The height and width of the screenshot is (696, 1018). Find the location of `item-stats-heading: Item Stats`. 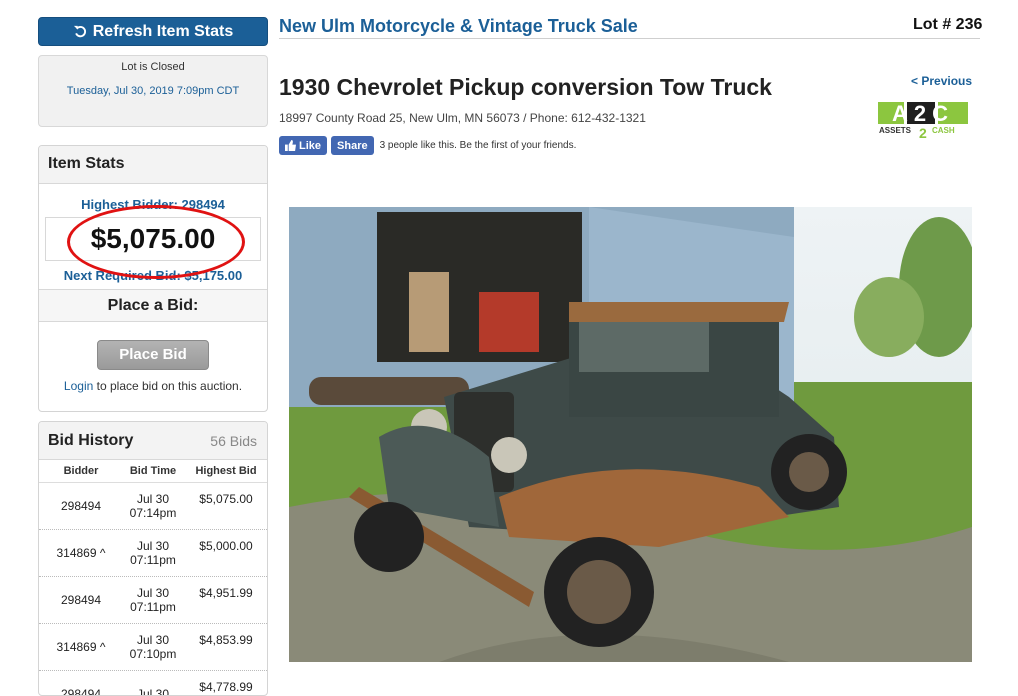

item-stats-heading: Item Stats is located at coordinates (153, 165).